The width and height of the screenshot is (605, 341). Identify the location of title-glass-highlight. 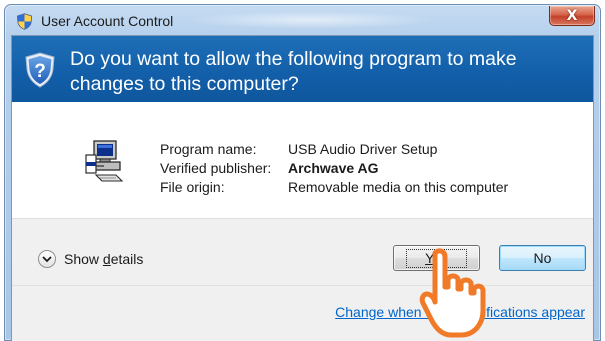
(310, 20).